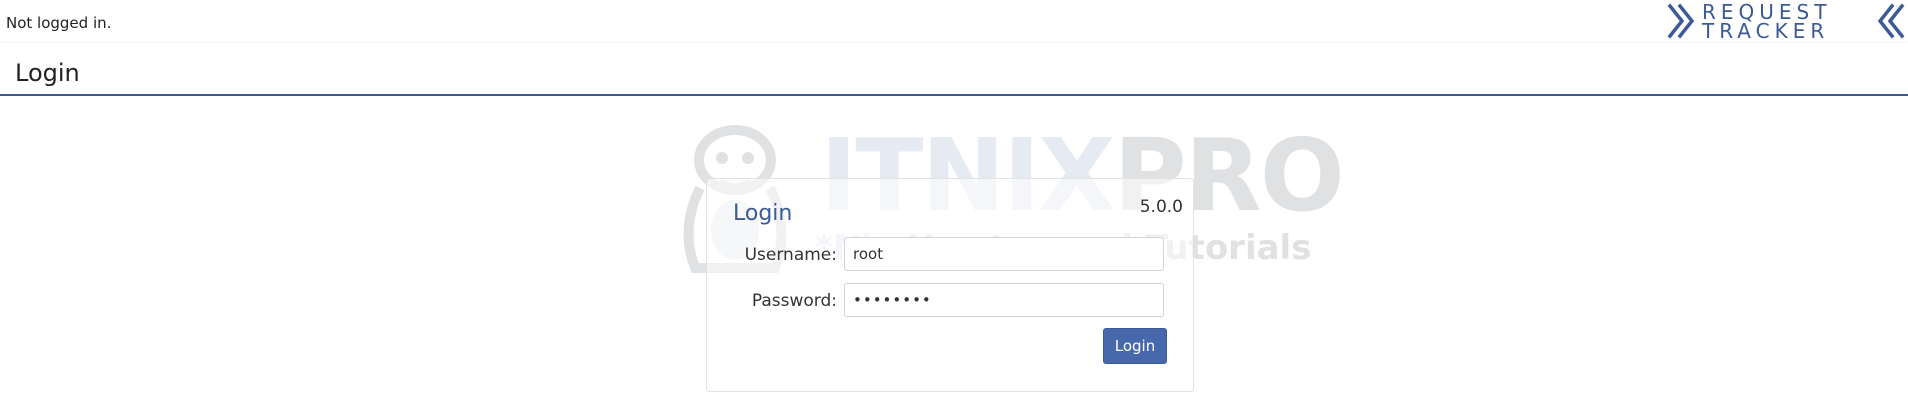  What do you see at coordinates (1004, 254) in the screenshot?
I see `username-field: root` at bounding box center [1004, 254].